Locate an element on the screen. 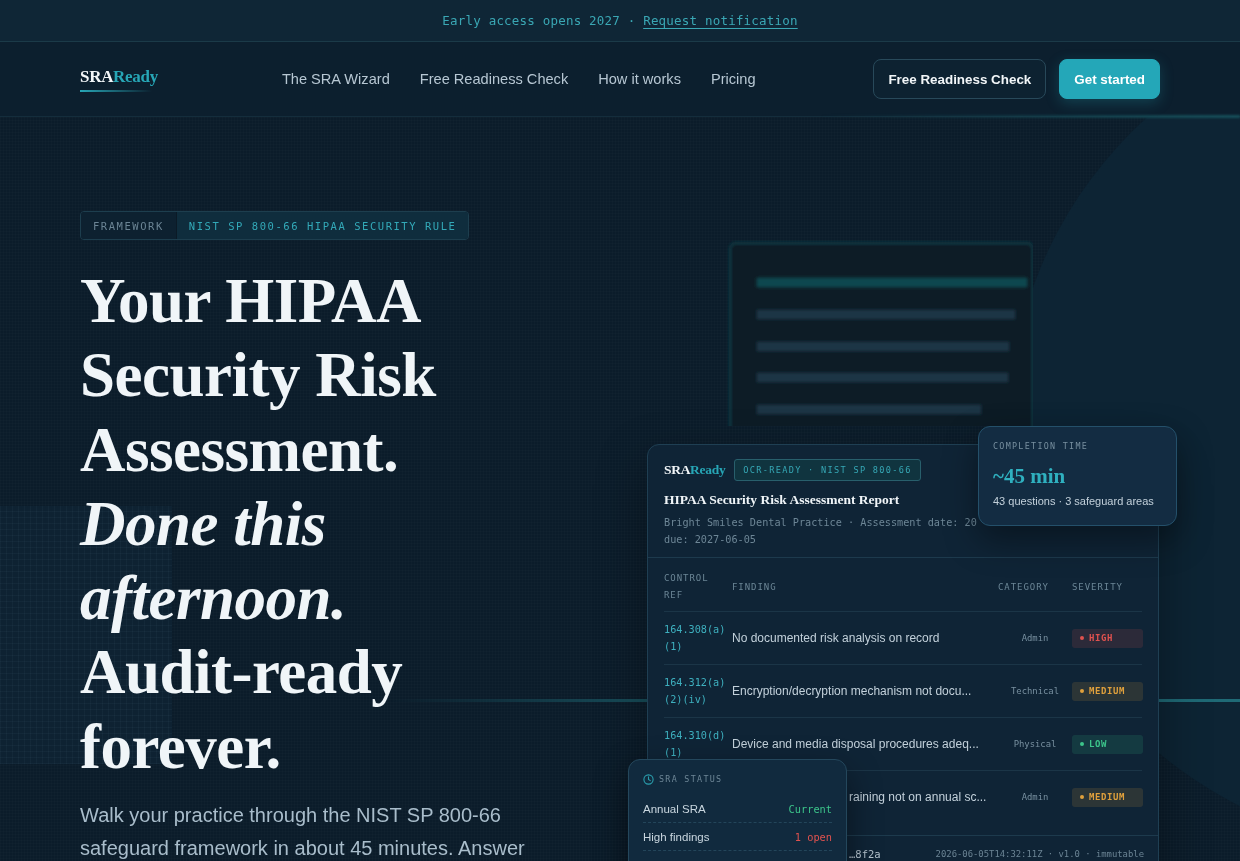  control-ref: 164.308(a)(1) is located at coordinates (695, 638).